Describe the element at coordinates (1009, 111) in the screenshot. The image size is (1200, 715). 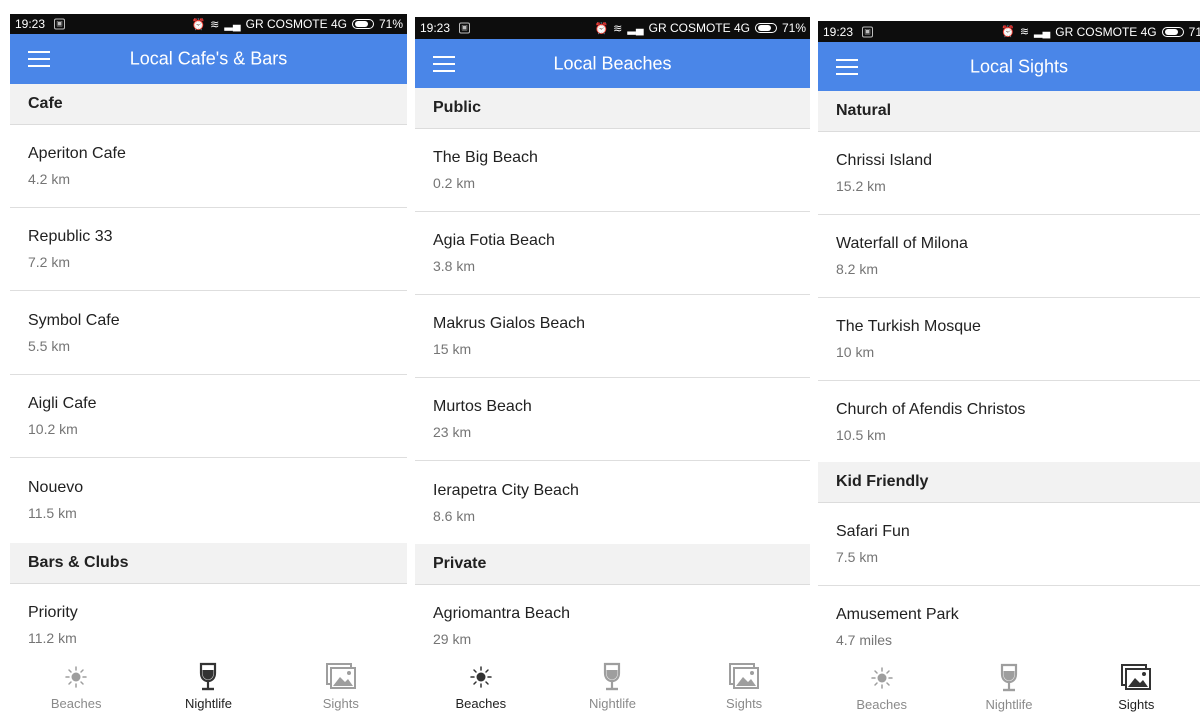
I see `section-header: Natural` at that location.